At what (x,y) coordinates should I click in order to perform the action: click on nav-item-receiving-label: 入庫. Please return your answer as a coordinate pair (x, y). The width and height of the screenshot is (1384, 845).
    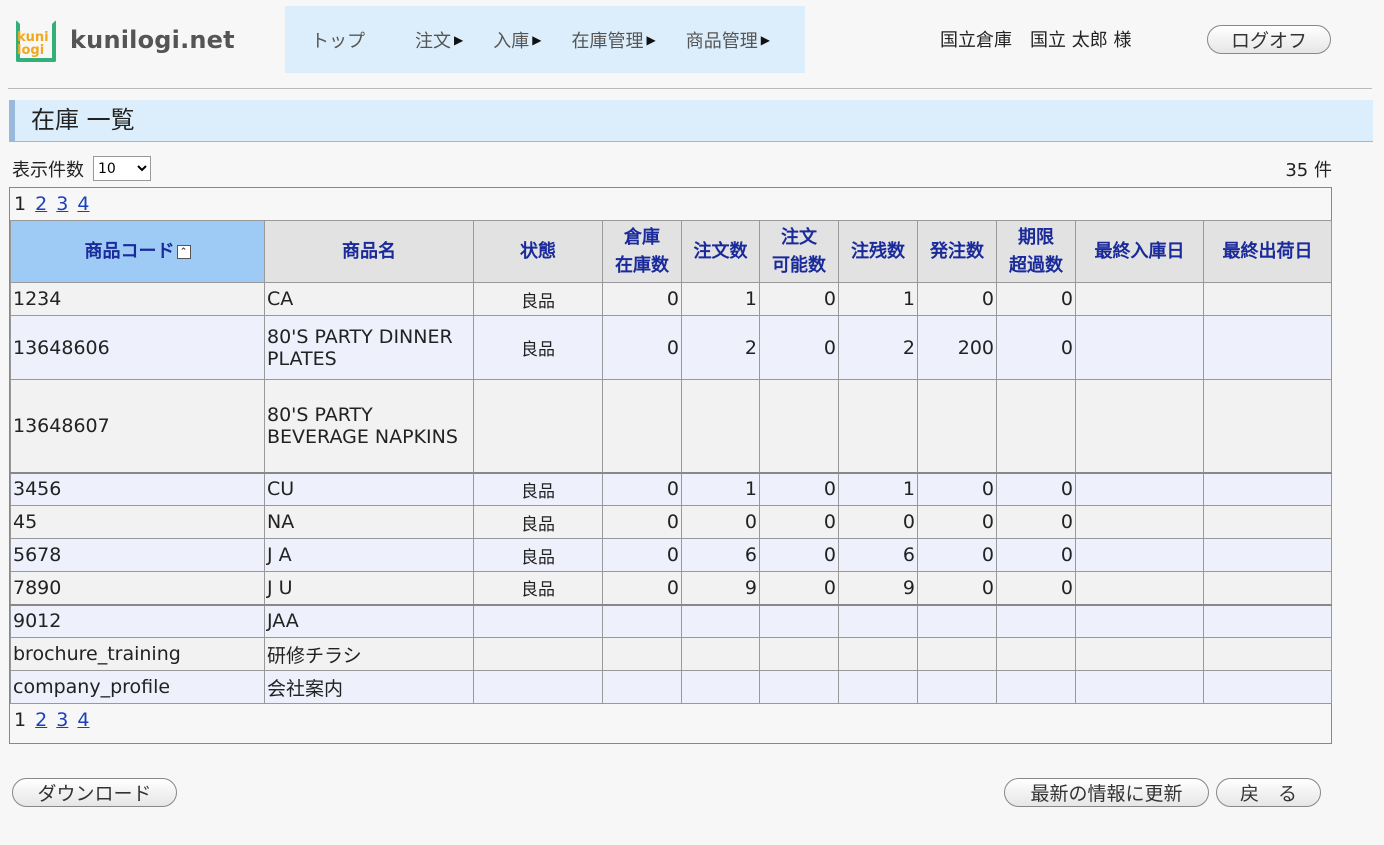
    Looking at the image, I should click on (511, 41).